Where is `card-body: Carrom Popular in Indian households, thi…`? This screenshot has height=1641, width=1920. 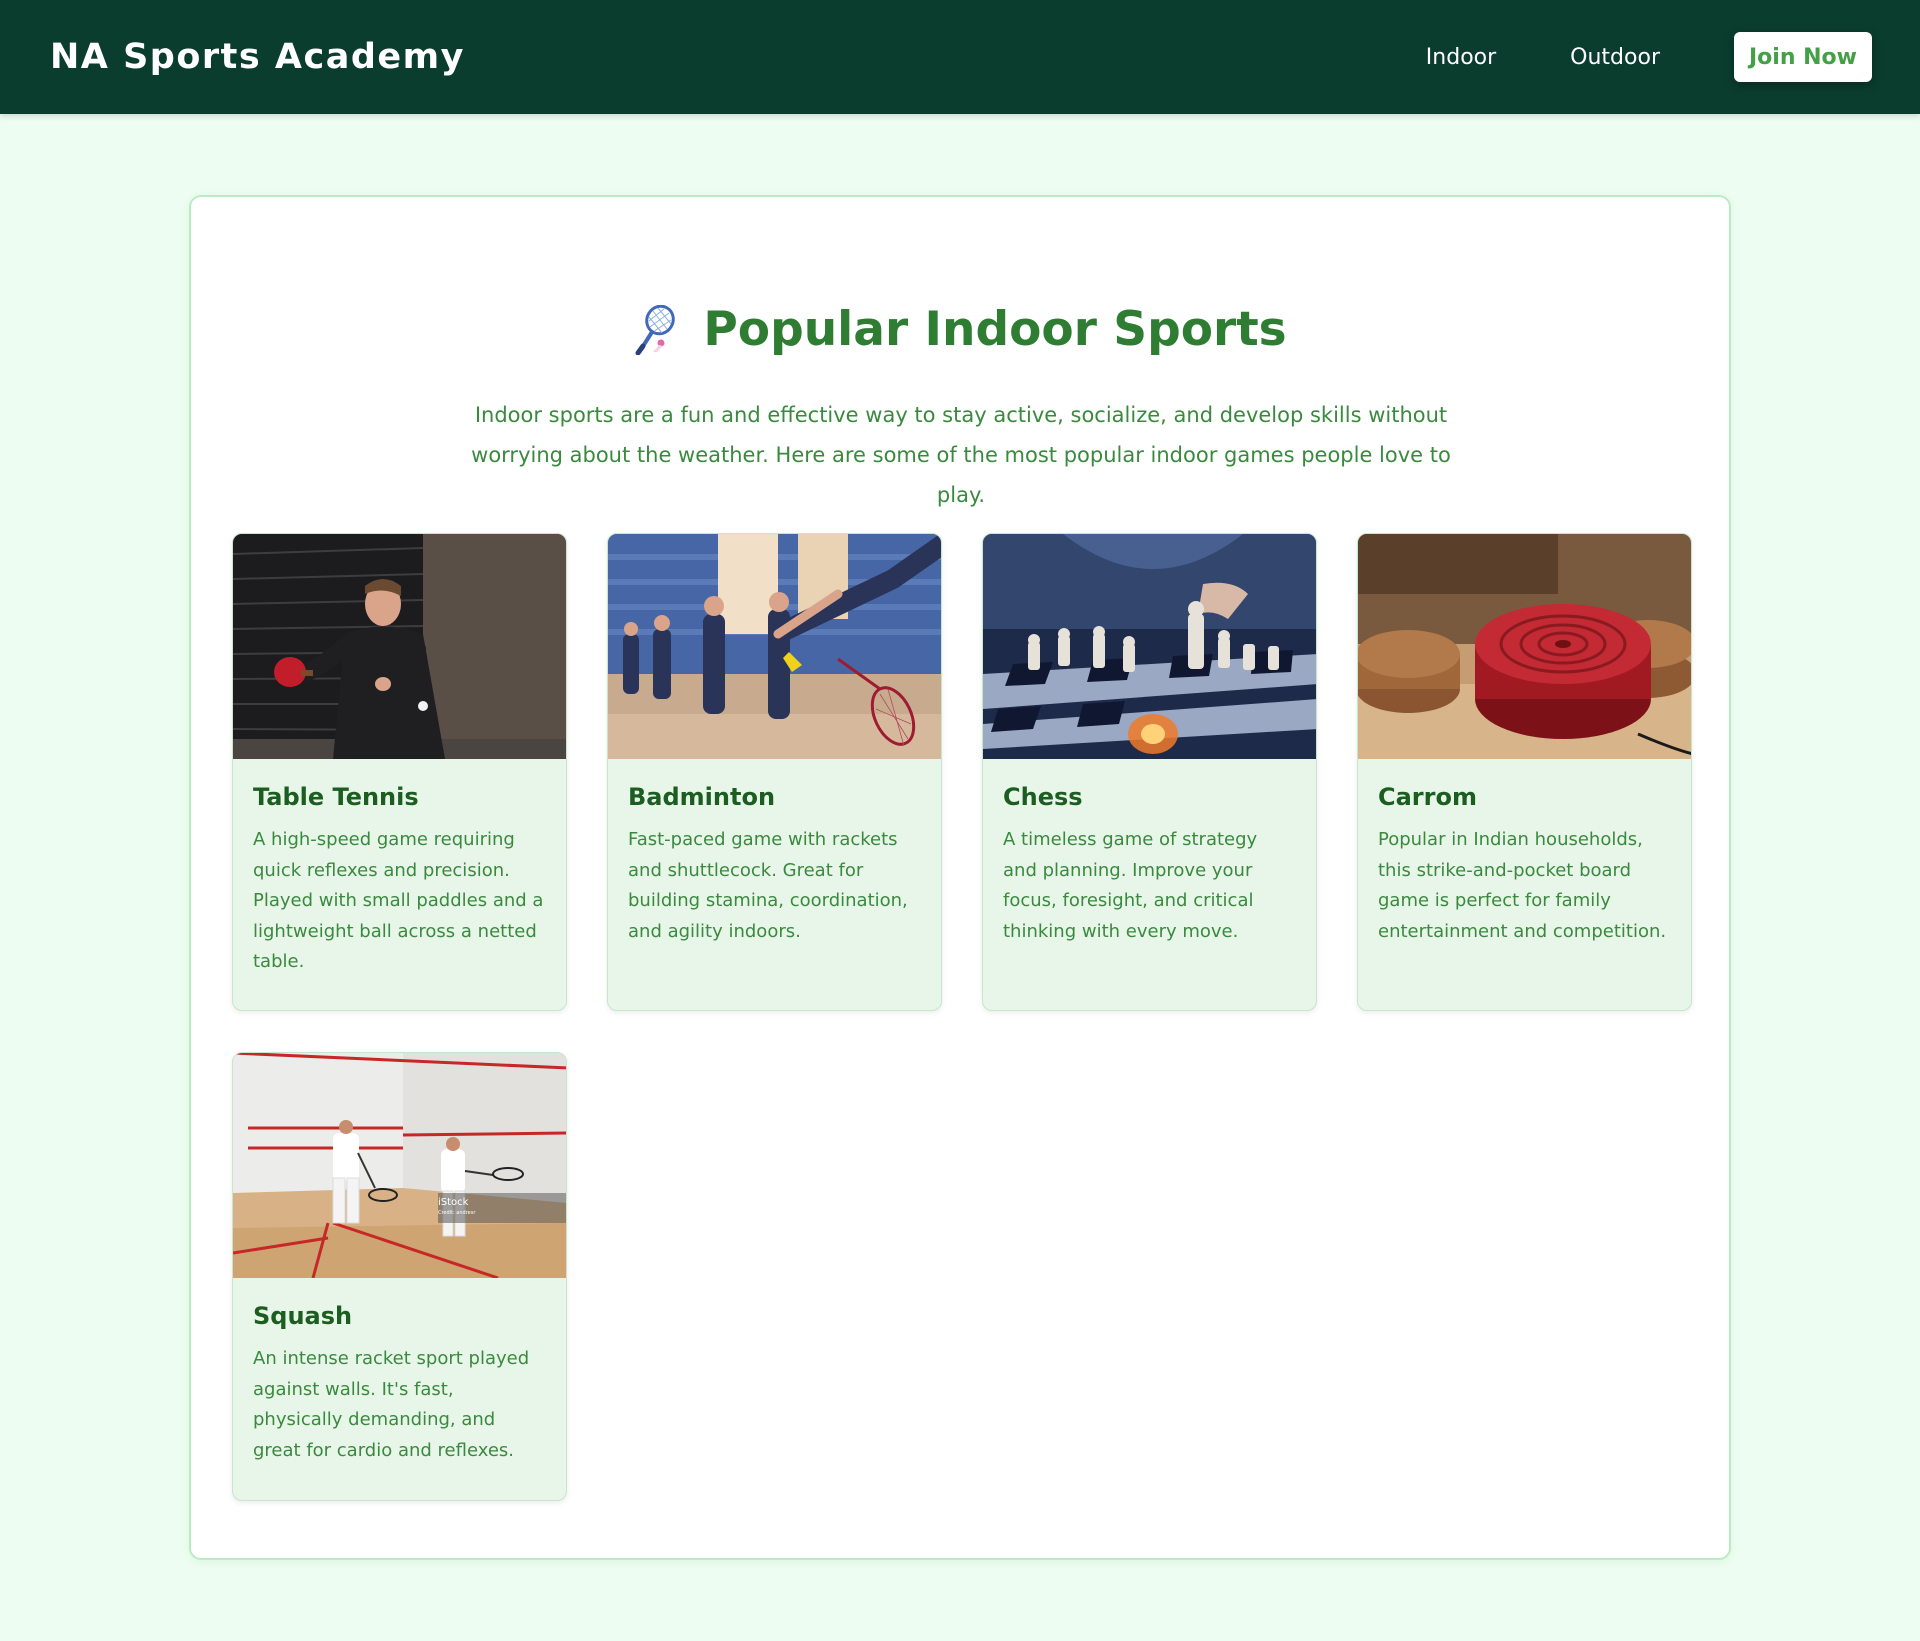
card-body: Carrom Popular in Indian households, thi… is located at coordinates (1524, 867).